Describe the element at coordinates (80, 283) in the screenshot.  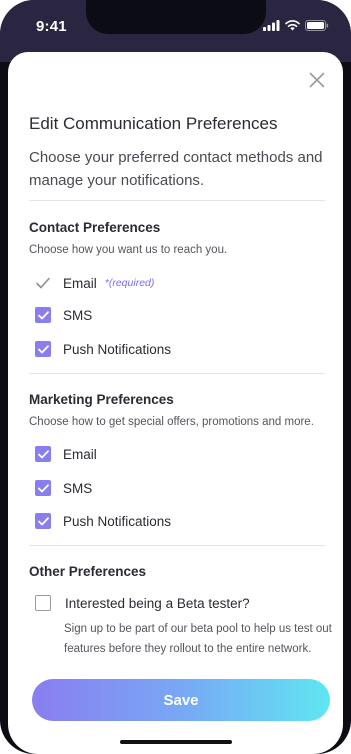
I see `contact-email-label: Email` at that location.